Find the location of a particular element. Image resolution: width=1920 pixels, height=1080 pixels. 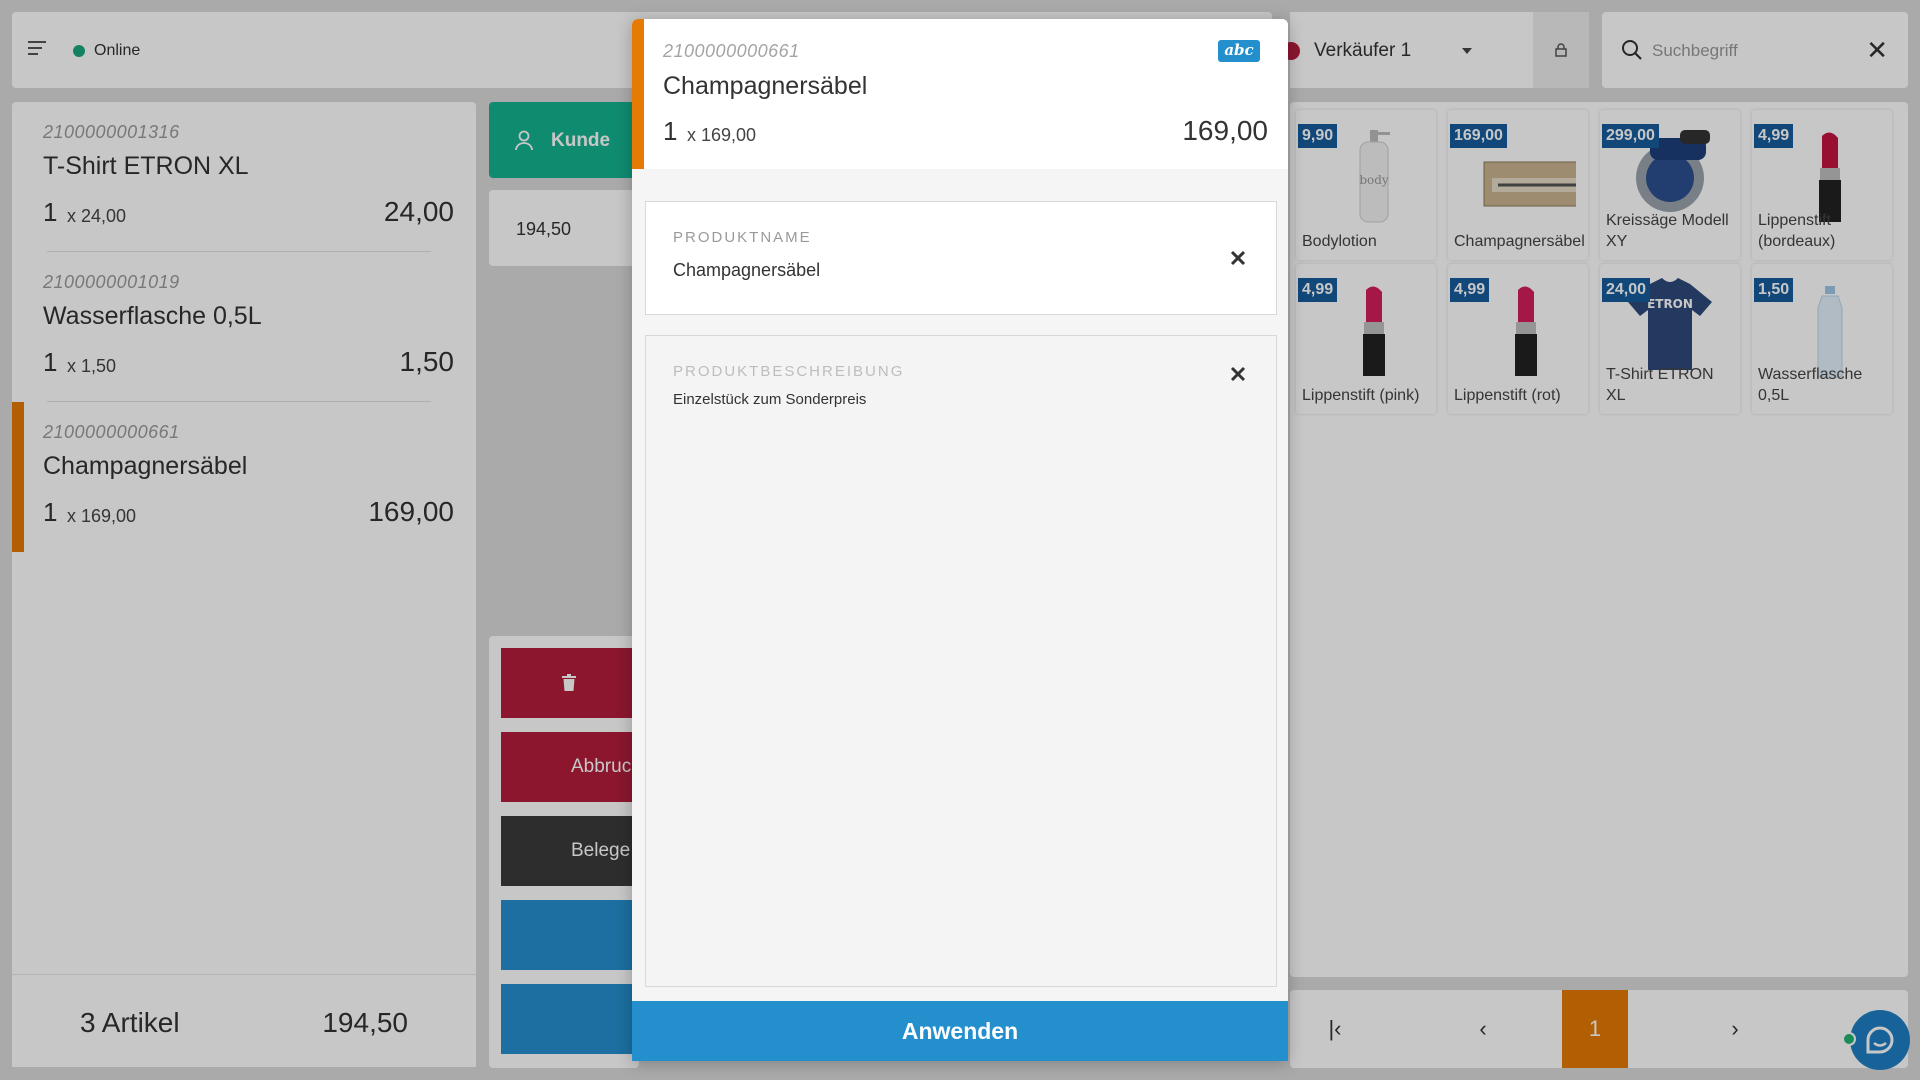

product-name-input: Champagnersäbel is located at coordinates (933, 270).